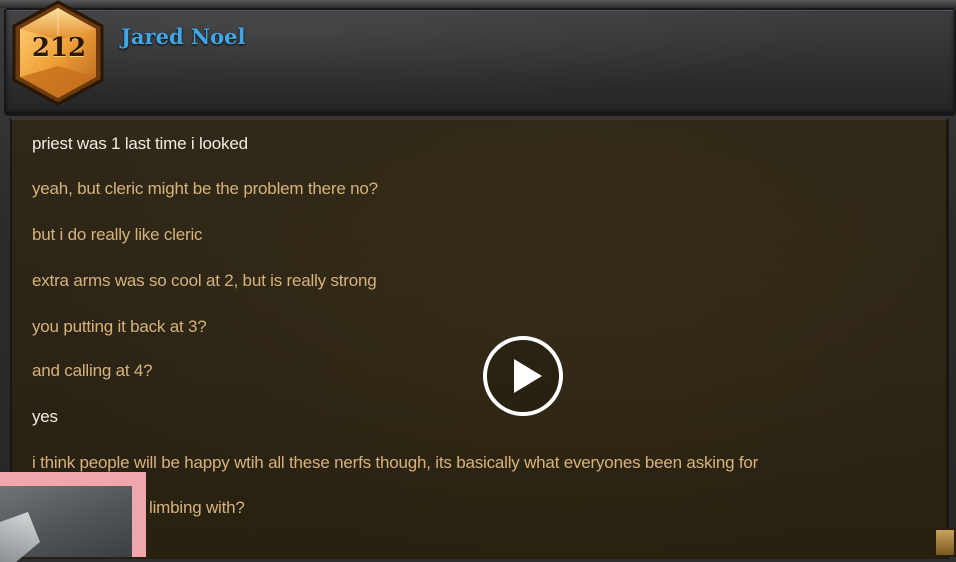 The image size is (956, 562). What do you see at coordinates (119, 326) in the screenshot?
I see `chat-message: you putting it back at 3?` at bounding box center [119, 326].